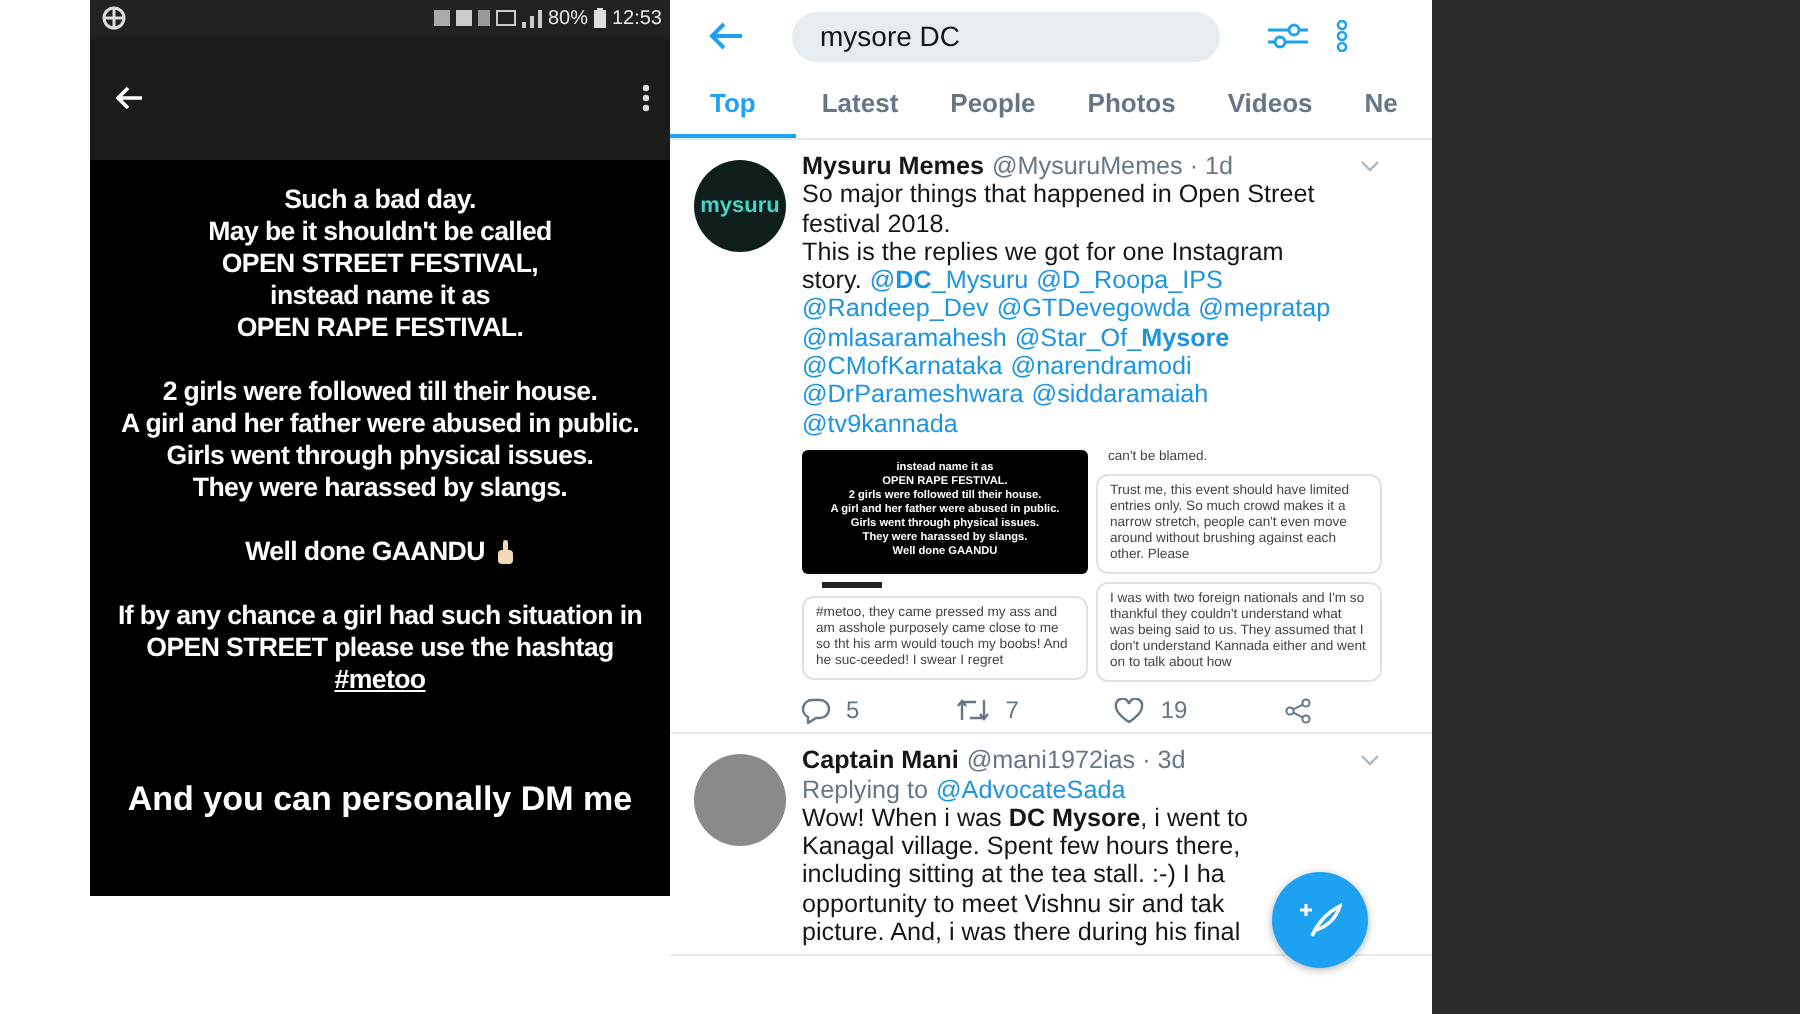 The image size is (1800, 1014). I want to click on mention-link: @Star_Of_Mysore, so click(1122, 338).